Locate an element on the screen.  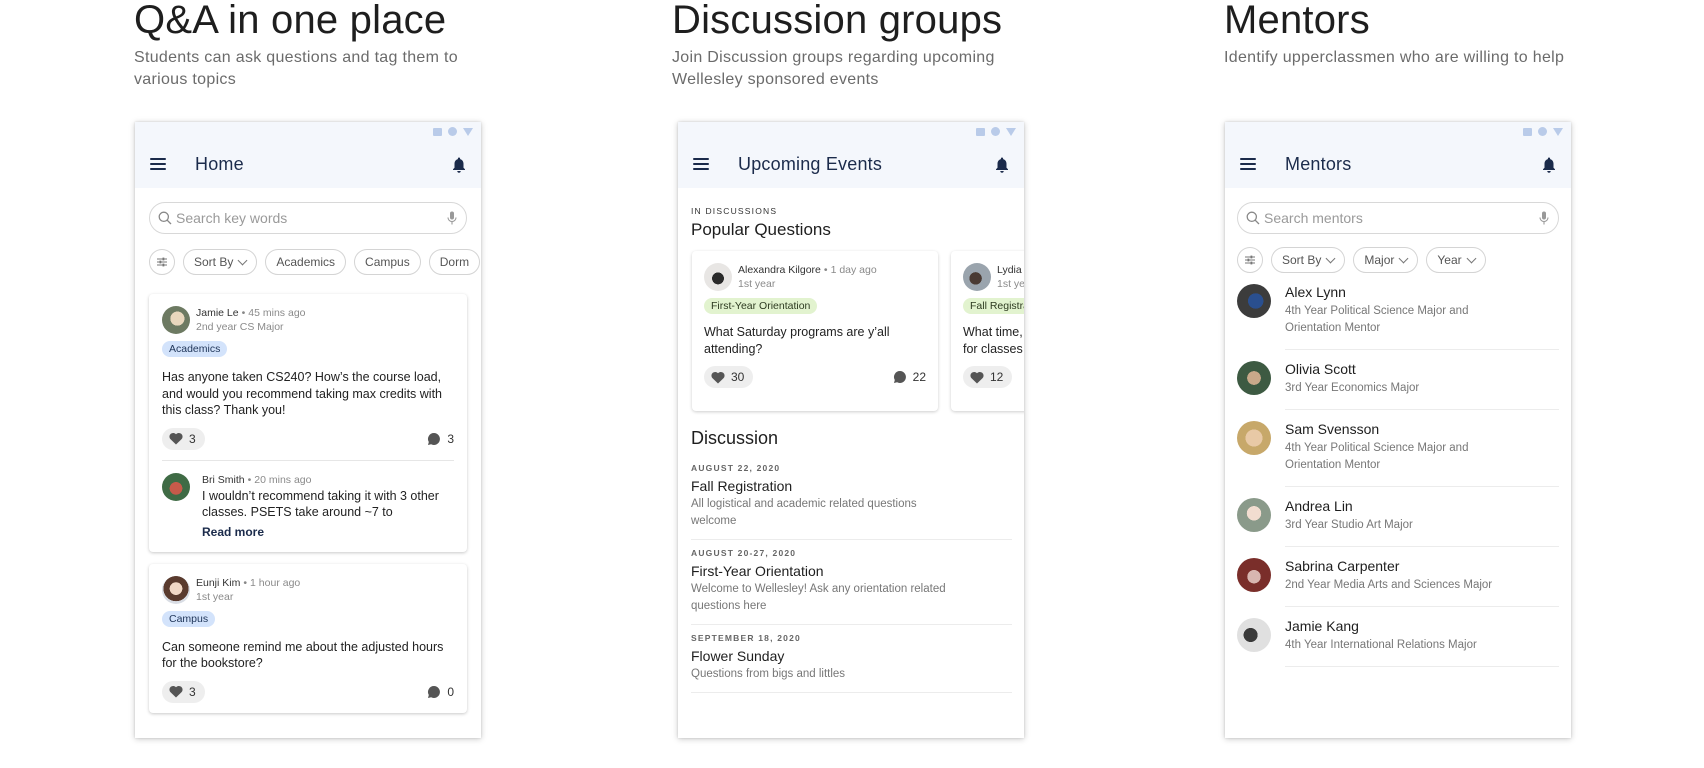
read-more-link: Read more is located at coordinates (233, 532).